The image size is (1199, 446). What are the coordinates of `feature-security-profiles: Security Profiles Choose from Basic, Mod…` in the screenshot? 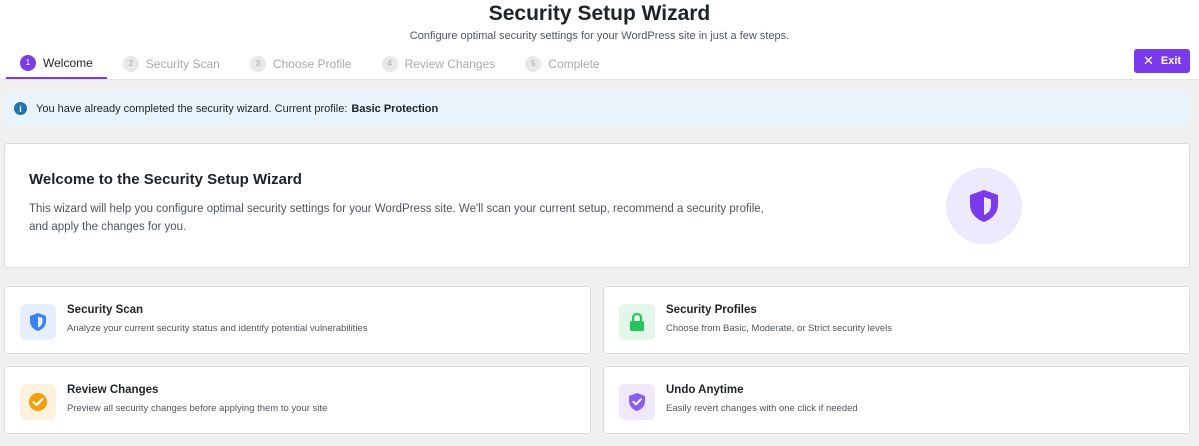 It's located at (896, 320).